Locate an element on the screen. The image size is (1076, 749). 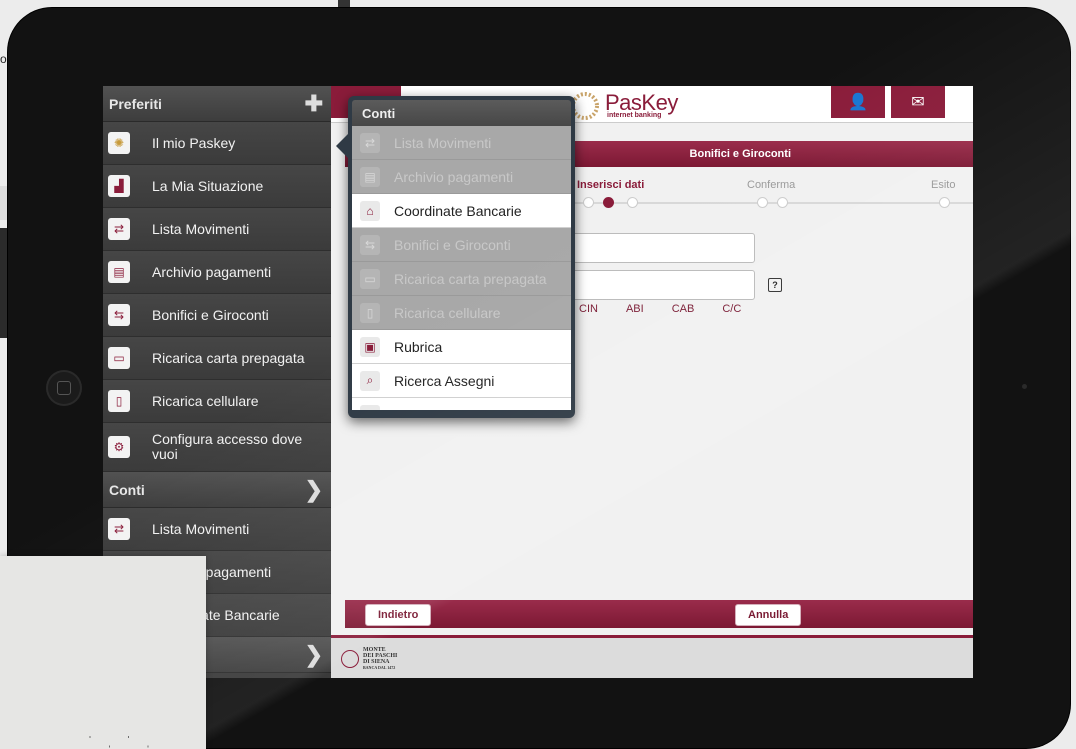
camera-dot is located at coordinates (1024, 386).